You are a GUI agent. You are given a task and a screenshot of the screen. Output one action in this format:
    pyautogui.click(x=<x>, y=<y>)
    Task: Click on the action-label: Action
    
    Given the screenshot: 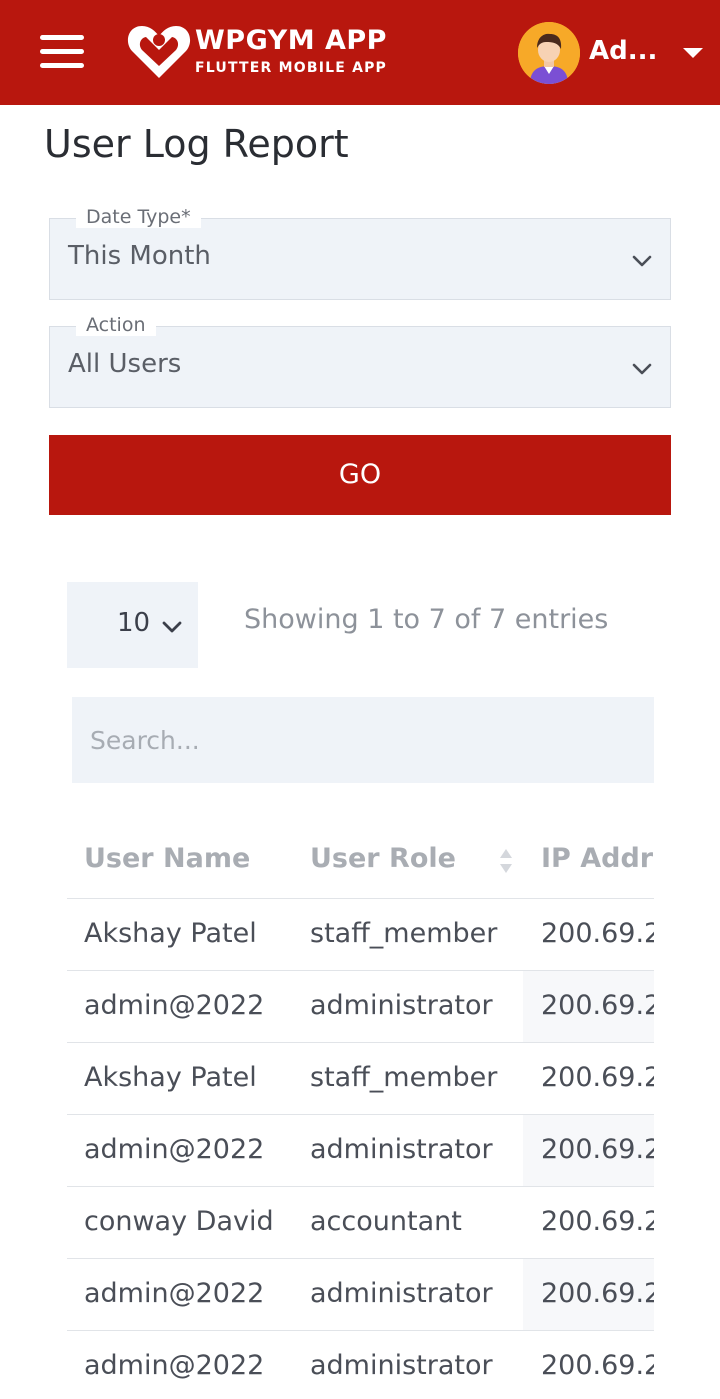 What is the action you would take?
    pyautogui.click(x=116, y=325)
    